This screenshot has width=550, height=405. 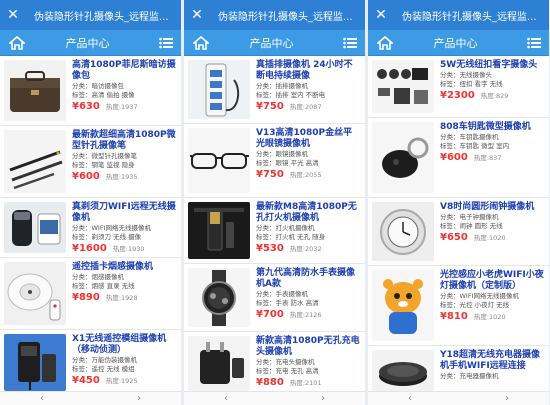 I want to click on product-name: 最新款M8高清1080P无孔打火机摄像机, so click(x=308, y=213).